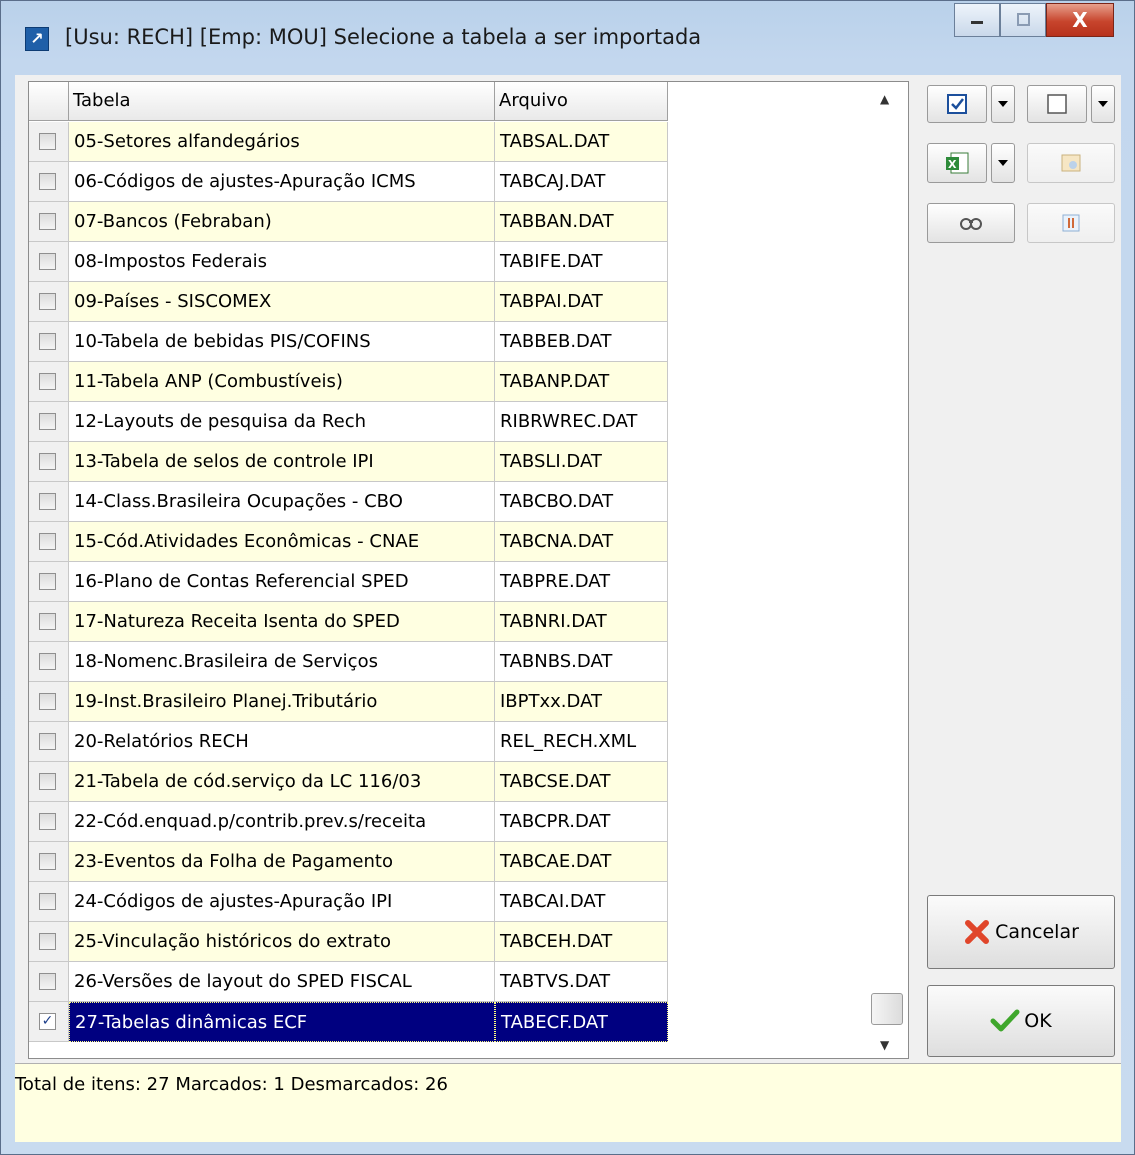  What do you see at coordinates (282, 302) in the screenshot?
I see `tabela-cell: 09-Países - SISCOMEX` at bounding box center [282, 302].